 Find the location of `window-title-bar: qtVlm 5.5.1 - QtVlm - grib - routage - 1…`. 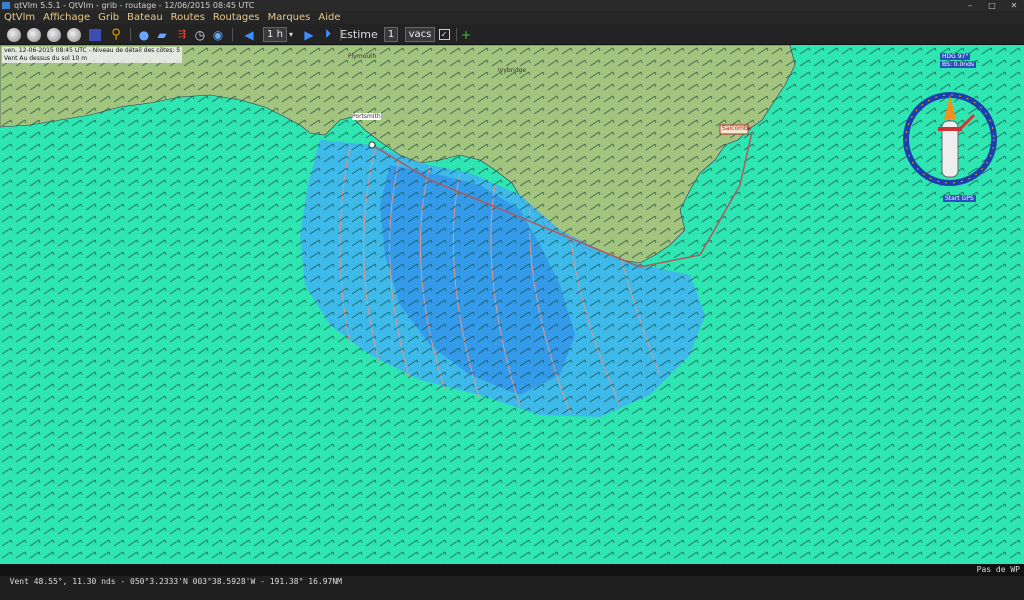

window-title-bar: qtVlm 5.5.1 - QtVlm - grib - routage - 1… is located at coordinates (512, 5).